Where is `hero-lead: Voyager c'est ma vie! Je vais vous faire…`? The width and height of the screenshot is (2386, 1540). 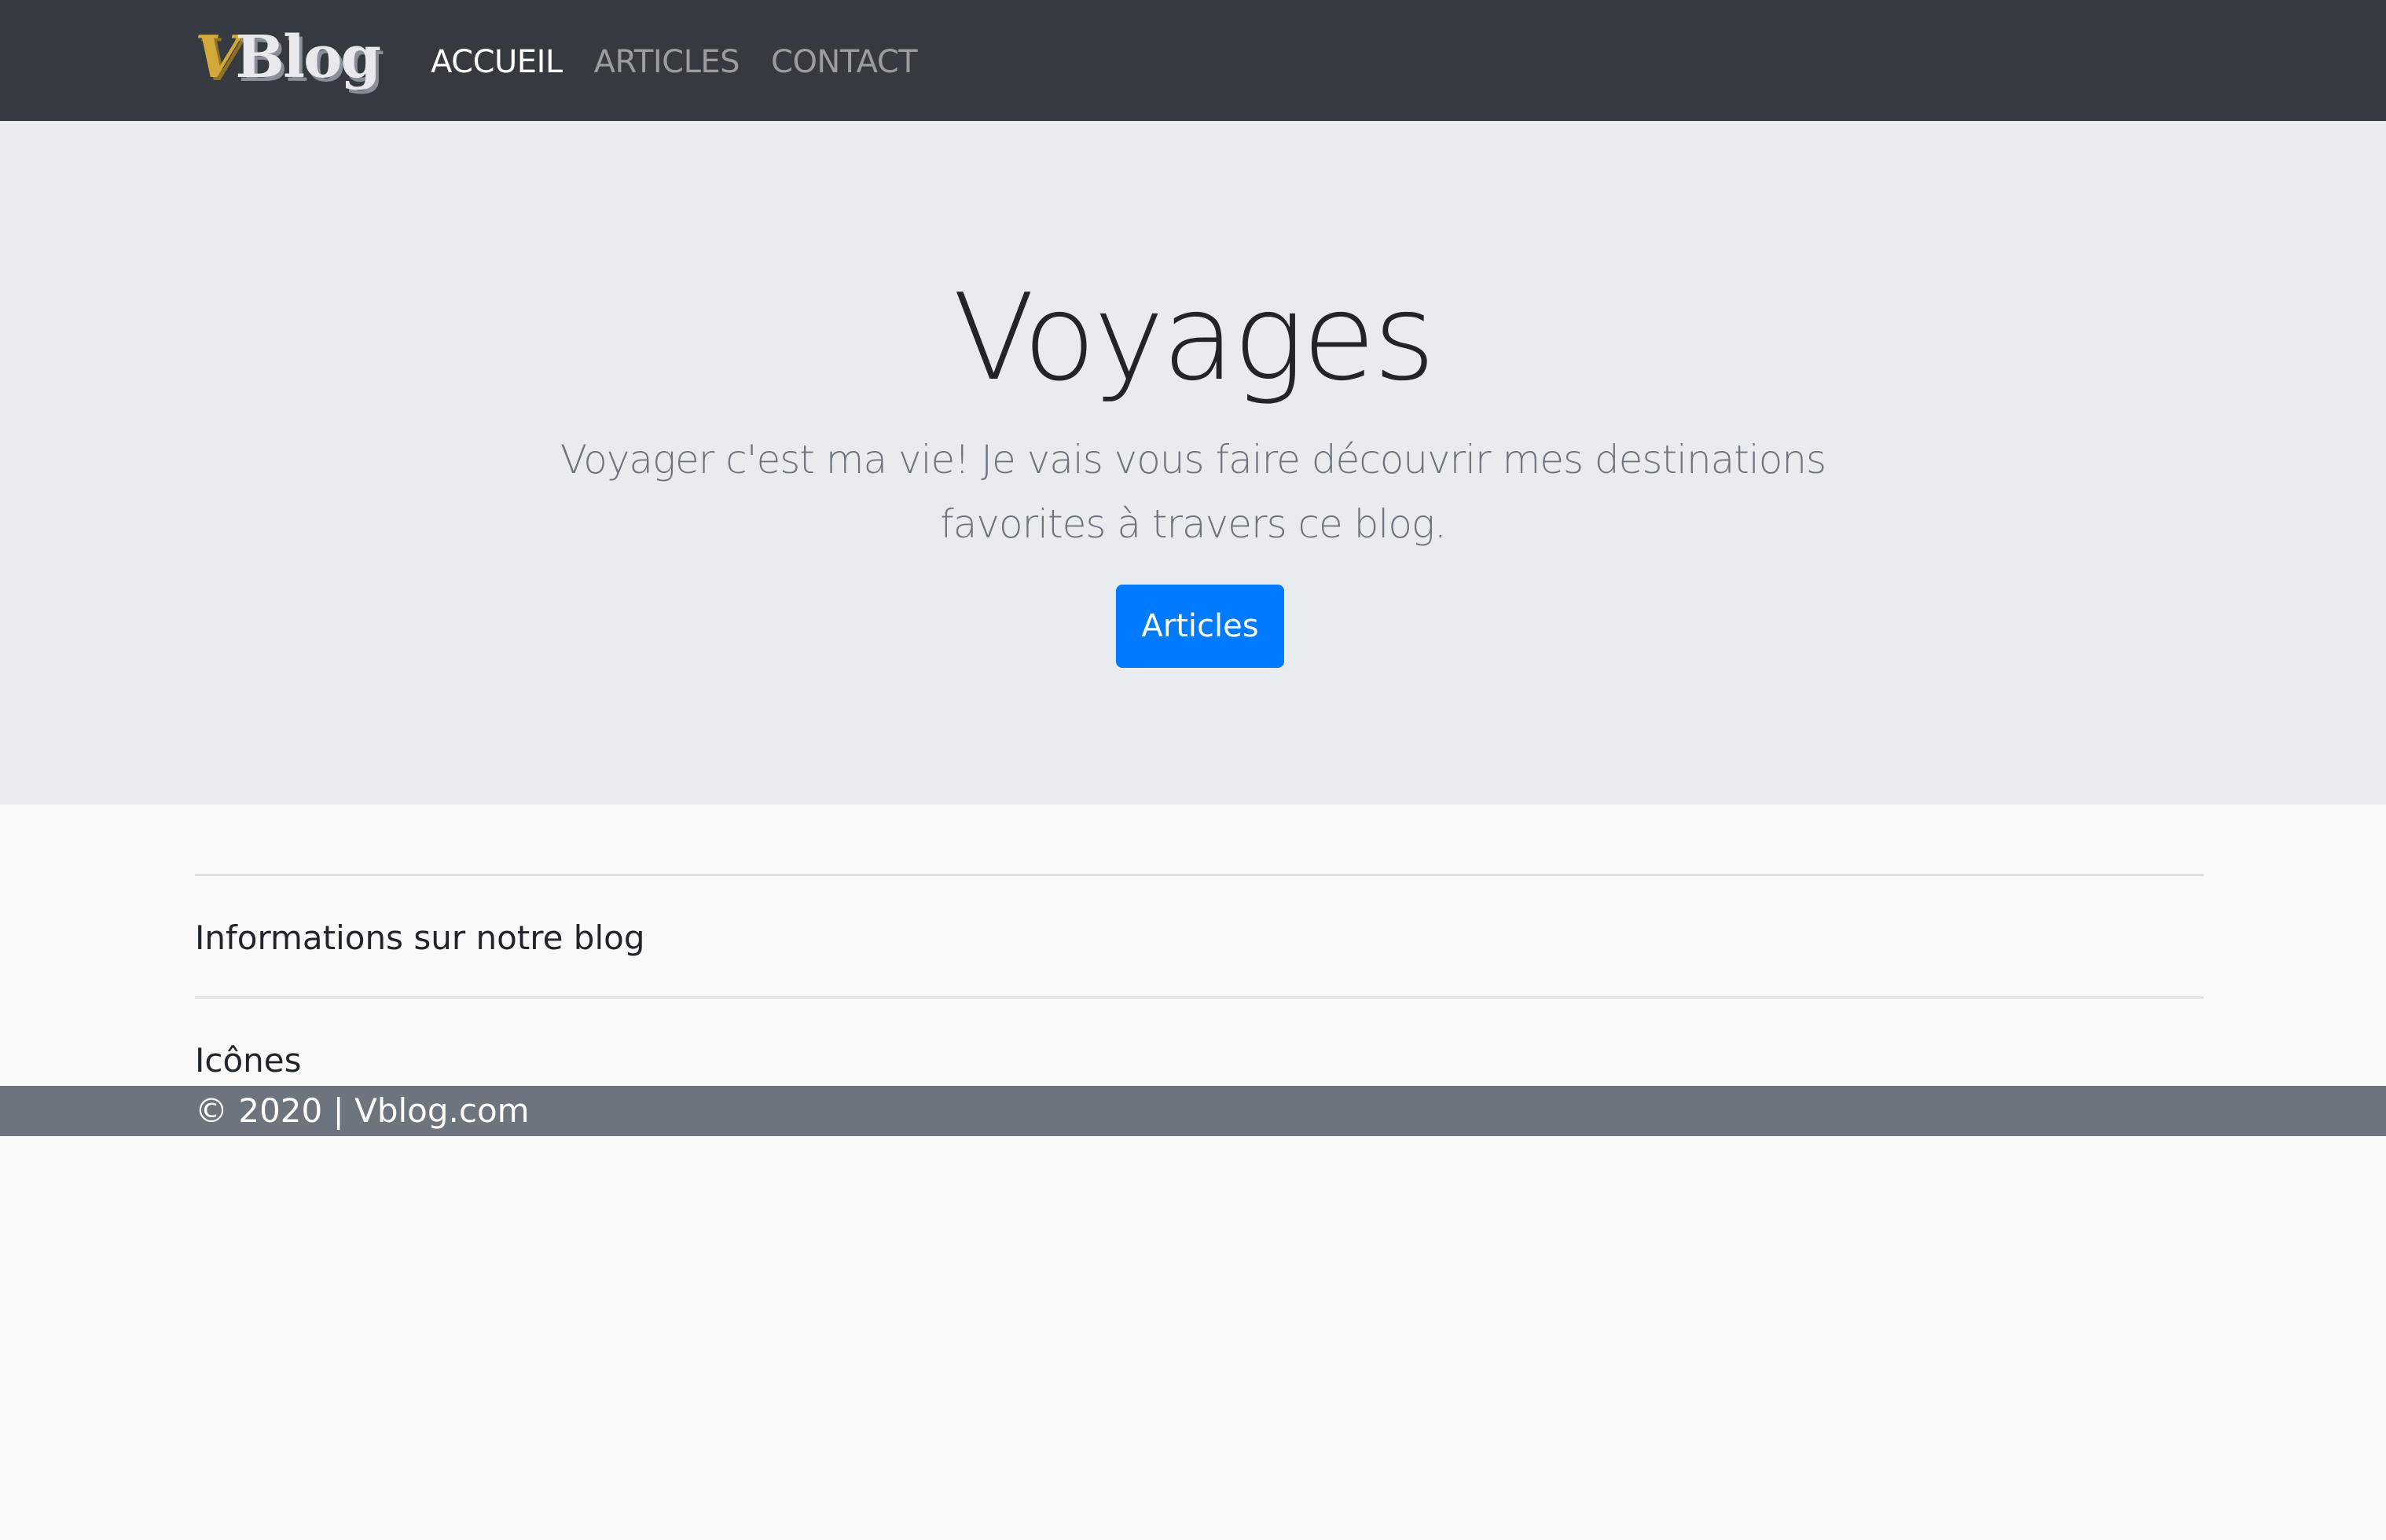 hero-lead: Voyager c'est ma vie! Je vais vous faire… is located at coordinates (1193, 492).